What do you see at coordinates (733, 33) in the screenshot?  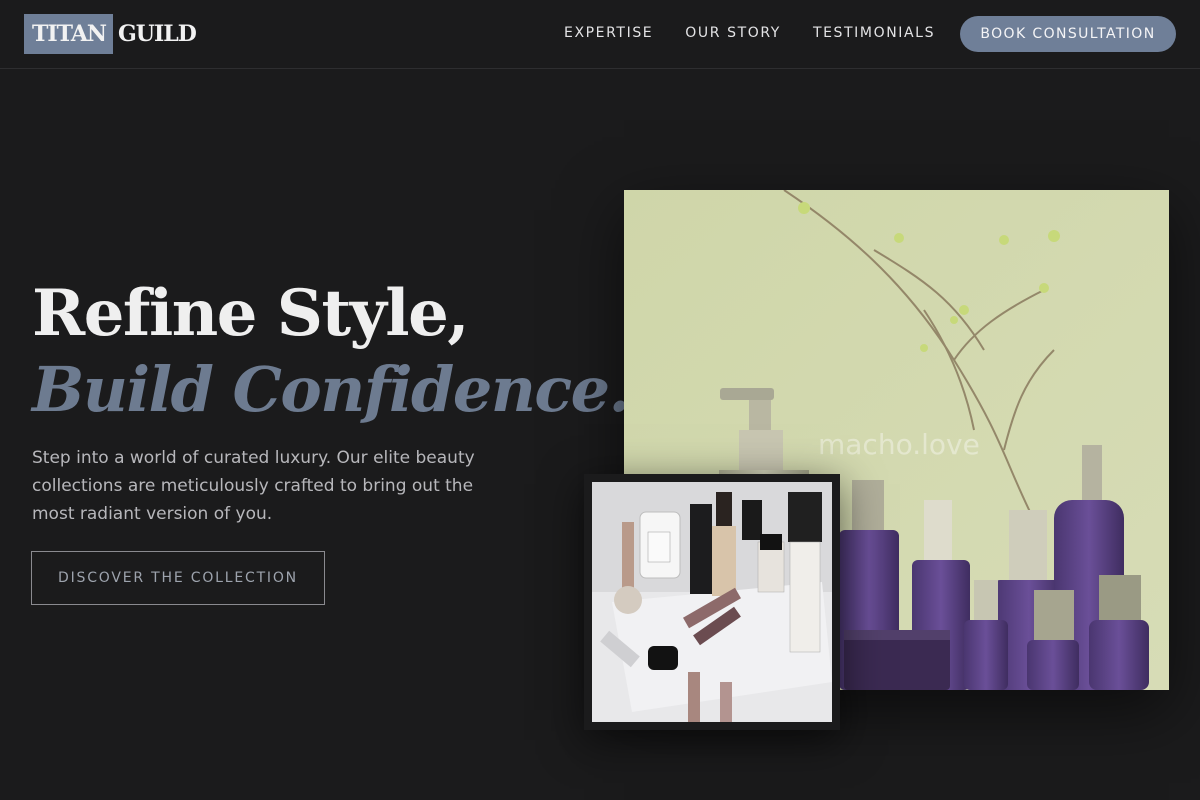 I see `nav-link-our-story: OUR STORY` at bounding box center [733, 33].